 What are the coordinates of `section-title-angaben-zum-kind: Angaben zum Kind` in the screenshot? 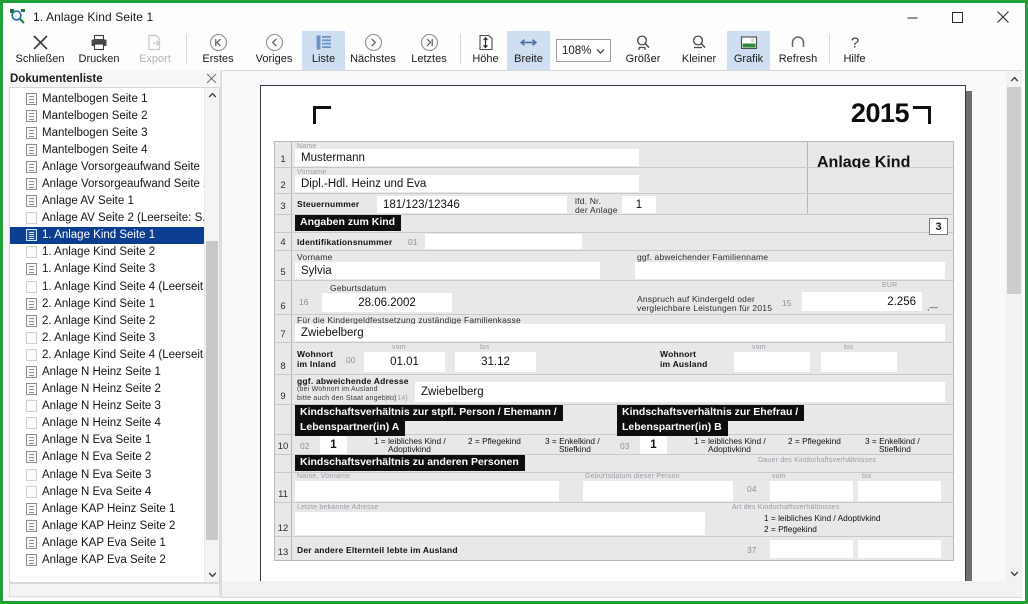 It's located at (348, 223).